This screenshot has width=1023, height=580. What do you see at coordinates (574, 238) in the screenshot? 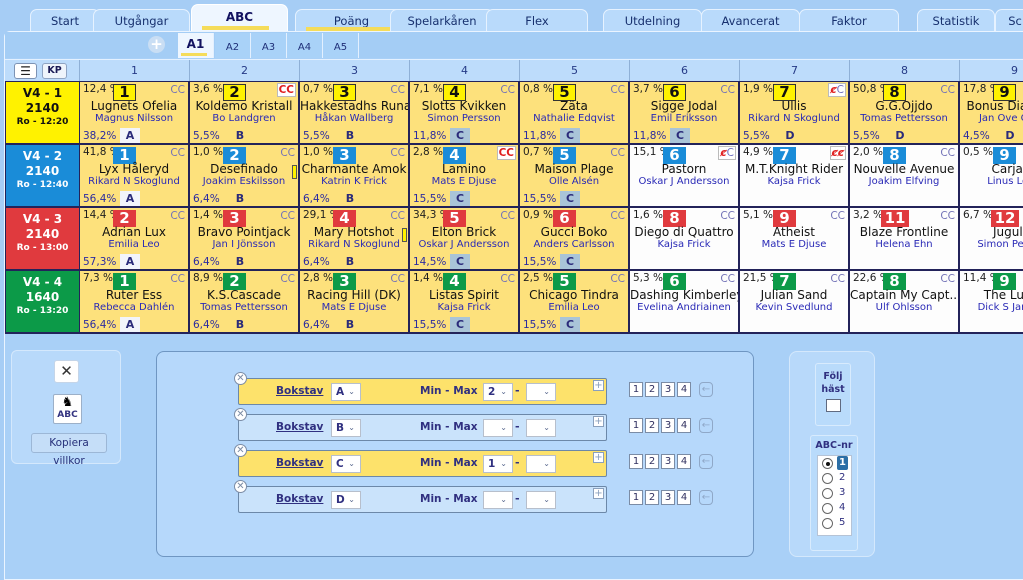
I see `horse-cell: 0,9 % 6 CC Gucci Boko Anders Carlsson 15,5% C` at bounding box center [574, 238].